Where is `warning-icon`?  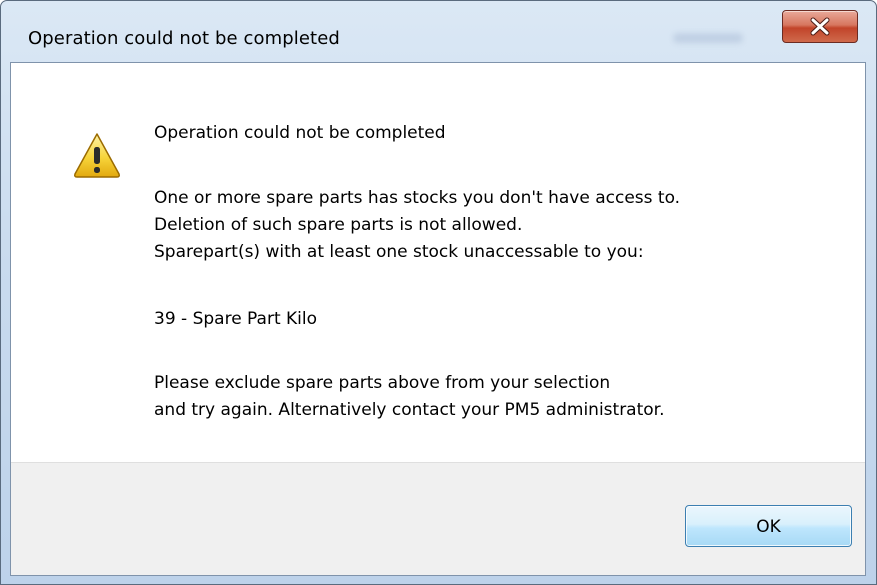 warning-icon is located at coordinates (97, 155).